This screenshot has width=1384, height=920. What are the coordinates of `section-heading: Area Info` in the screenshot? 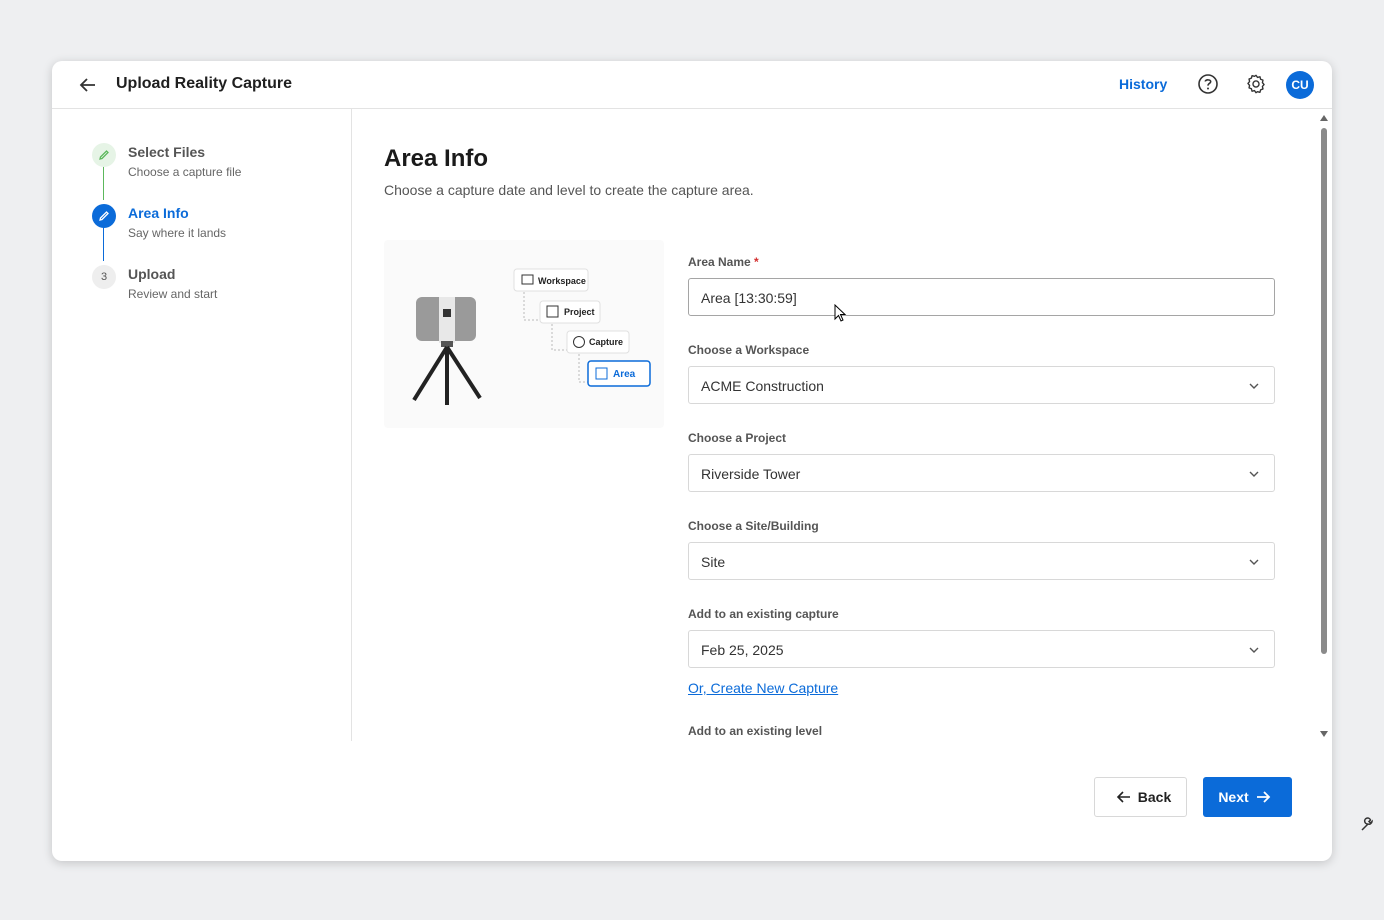 It's located at (436, 158).